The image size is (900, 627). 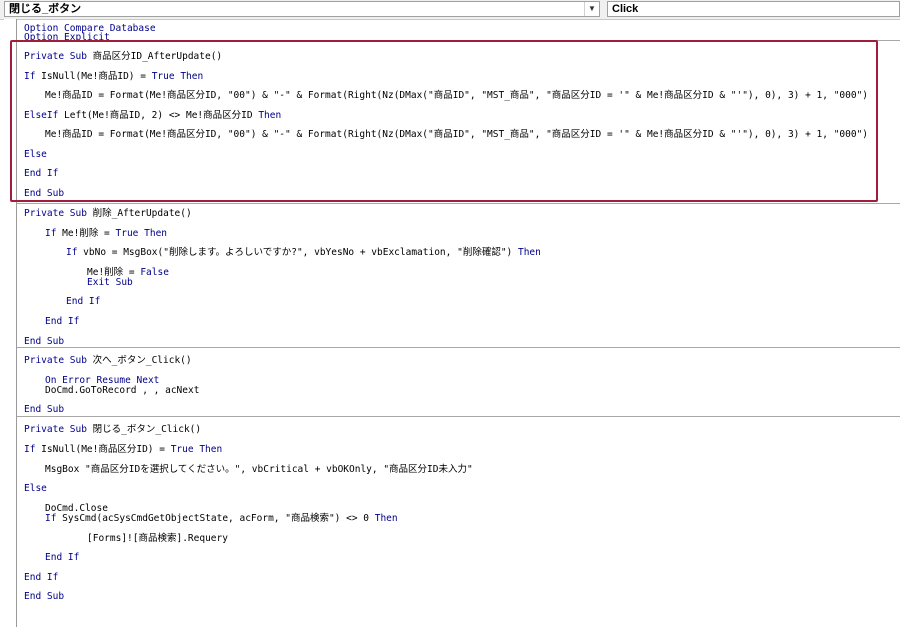 What do you see at coordinates (154, 56) in the screenshot?
I see `code-text: 商品区分ID_AfterUpdate()` at bounding box center [154, 56].